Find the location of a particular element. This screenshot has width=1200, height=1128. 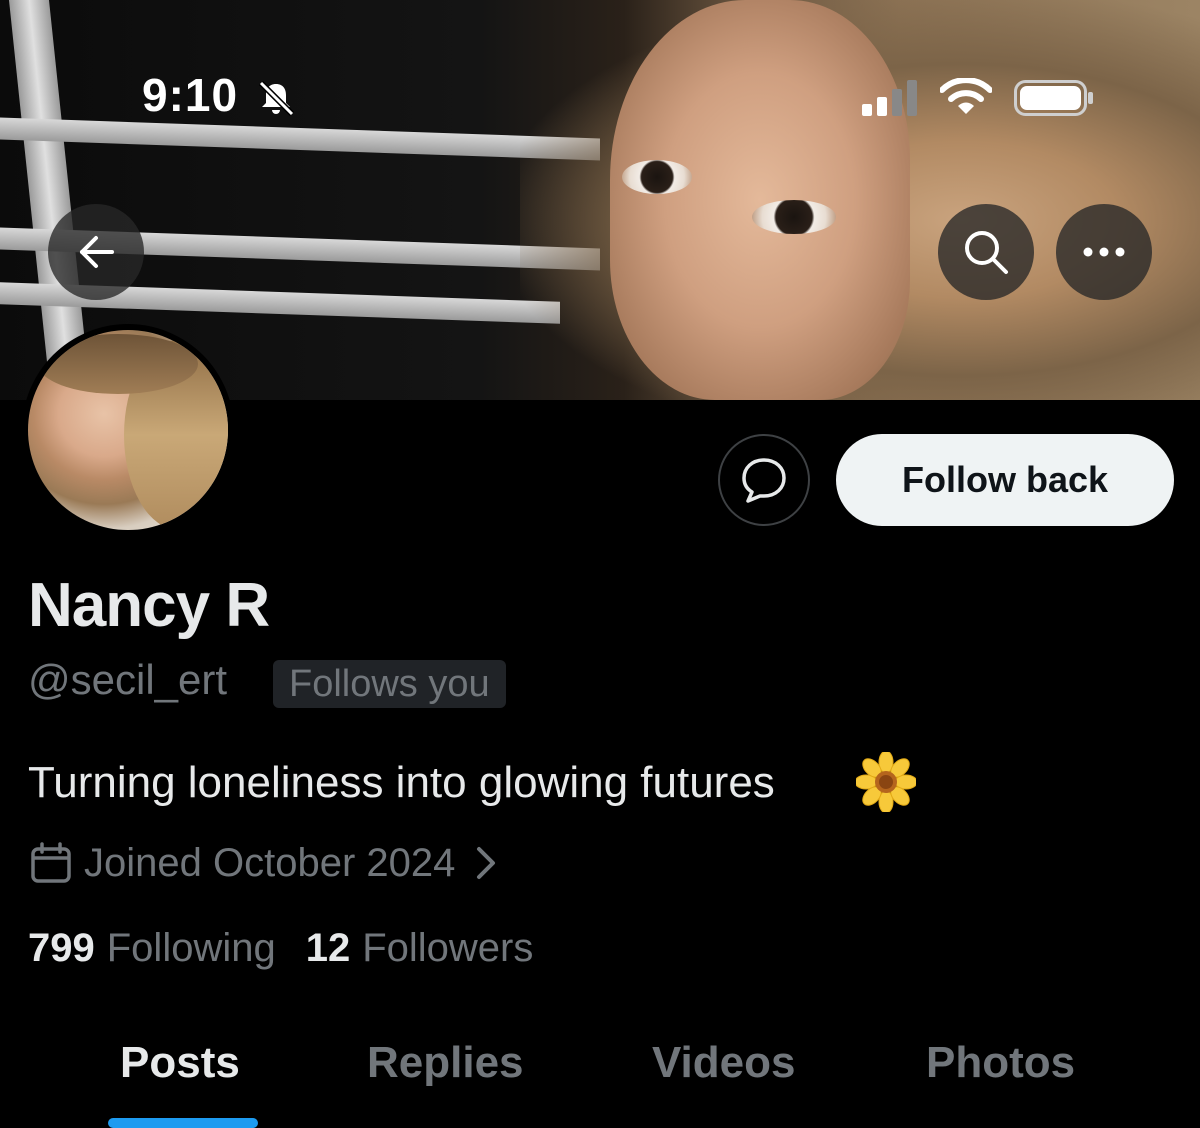

follow-stats: 799 Following 12 Followers is located at coordinates (295, 948).